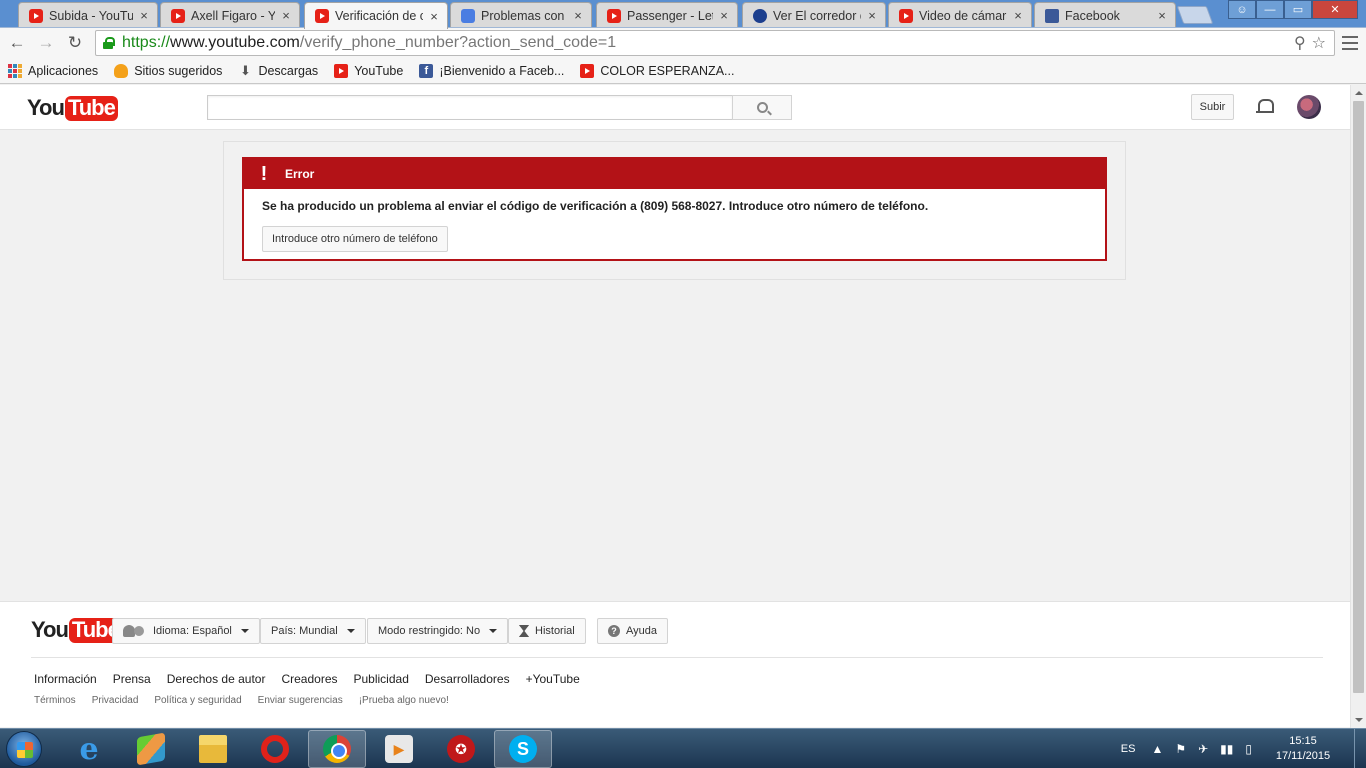 This screenshot has height=768, width=1366. I want to click on taskbar-chrome, so click(337, 749).